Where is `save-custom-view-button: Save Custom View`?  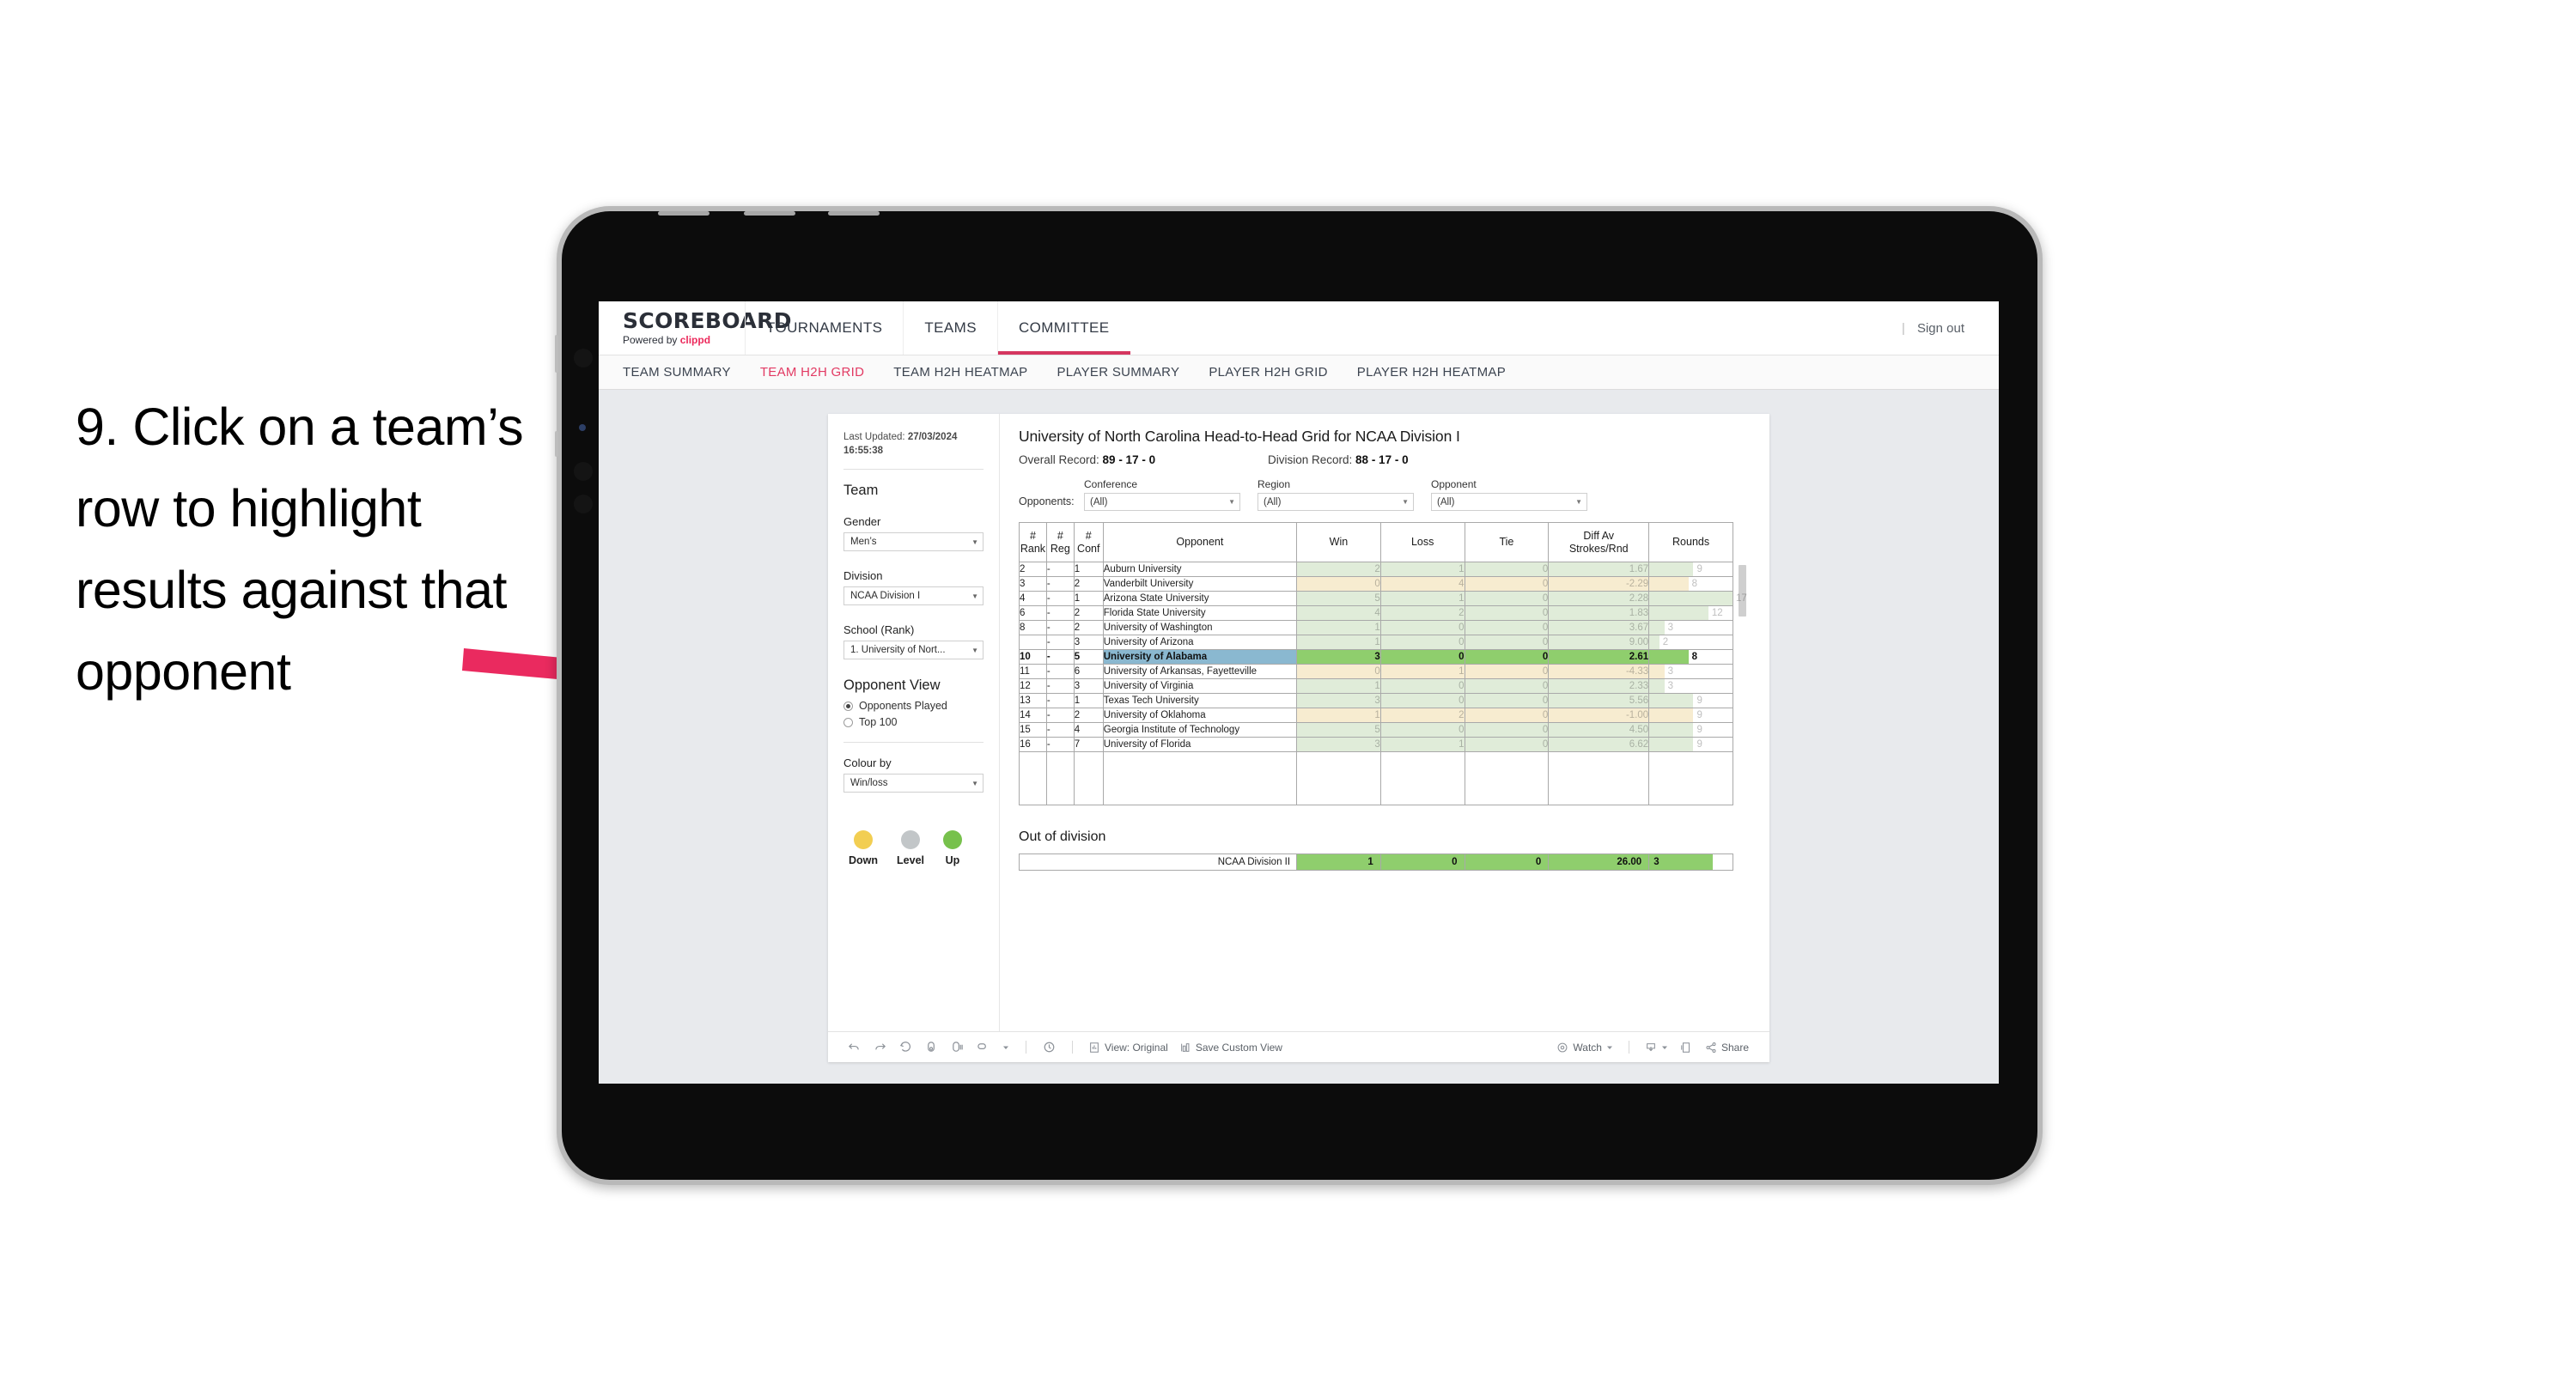 save-custom-view-button: Save Custom View is located at coordinates (1230, 1048).